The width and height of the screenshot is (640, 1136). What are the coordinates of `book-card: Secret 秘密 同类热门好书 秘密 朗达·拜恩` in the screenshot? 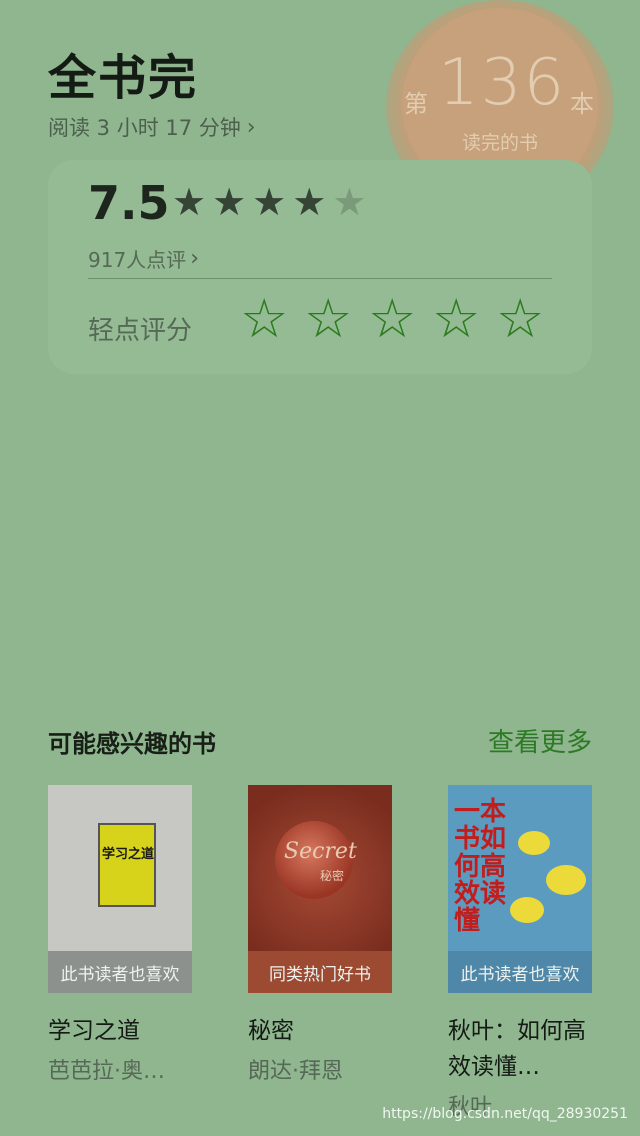 It's located at (320, 935).